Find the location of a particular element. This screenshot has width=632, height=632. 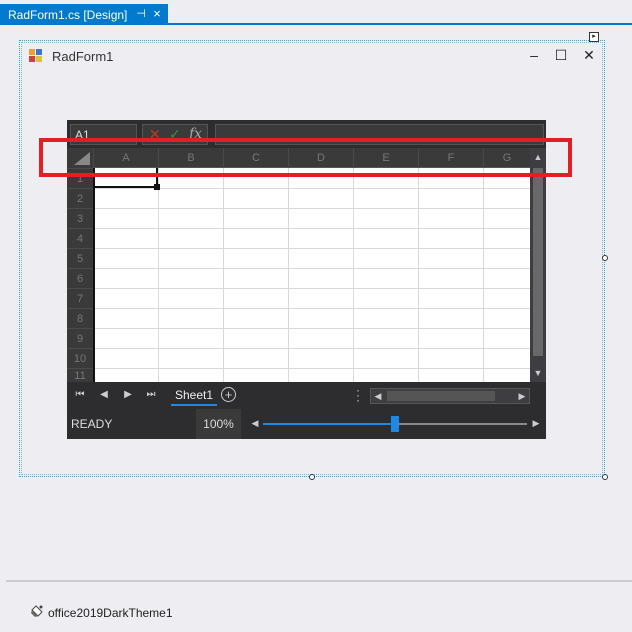

row-header: 11 is located at coordinates (80, 375).